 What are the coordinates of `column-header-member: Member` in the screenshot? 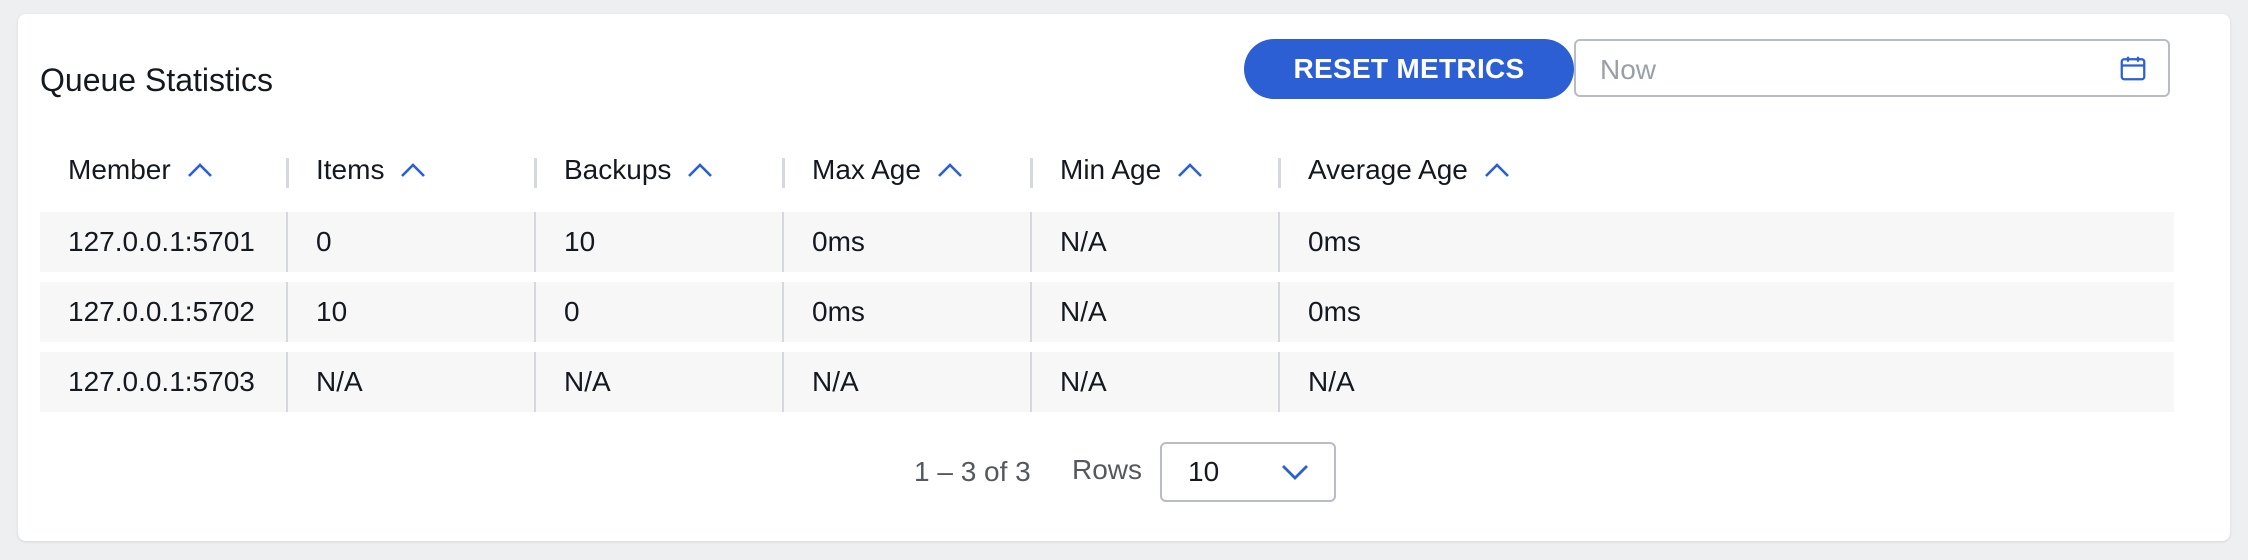 It's located at (140, 170).